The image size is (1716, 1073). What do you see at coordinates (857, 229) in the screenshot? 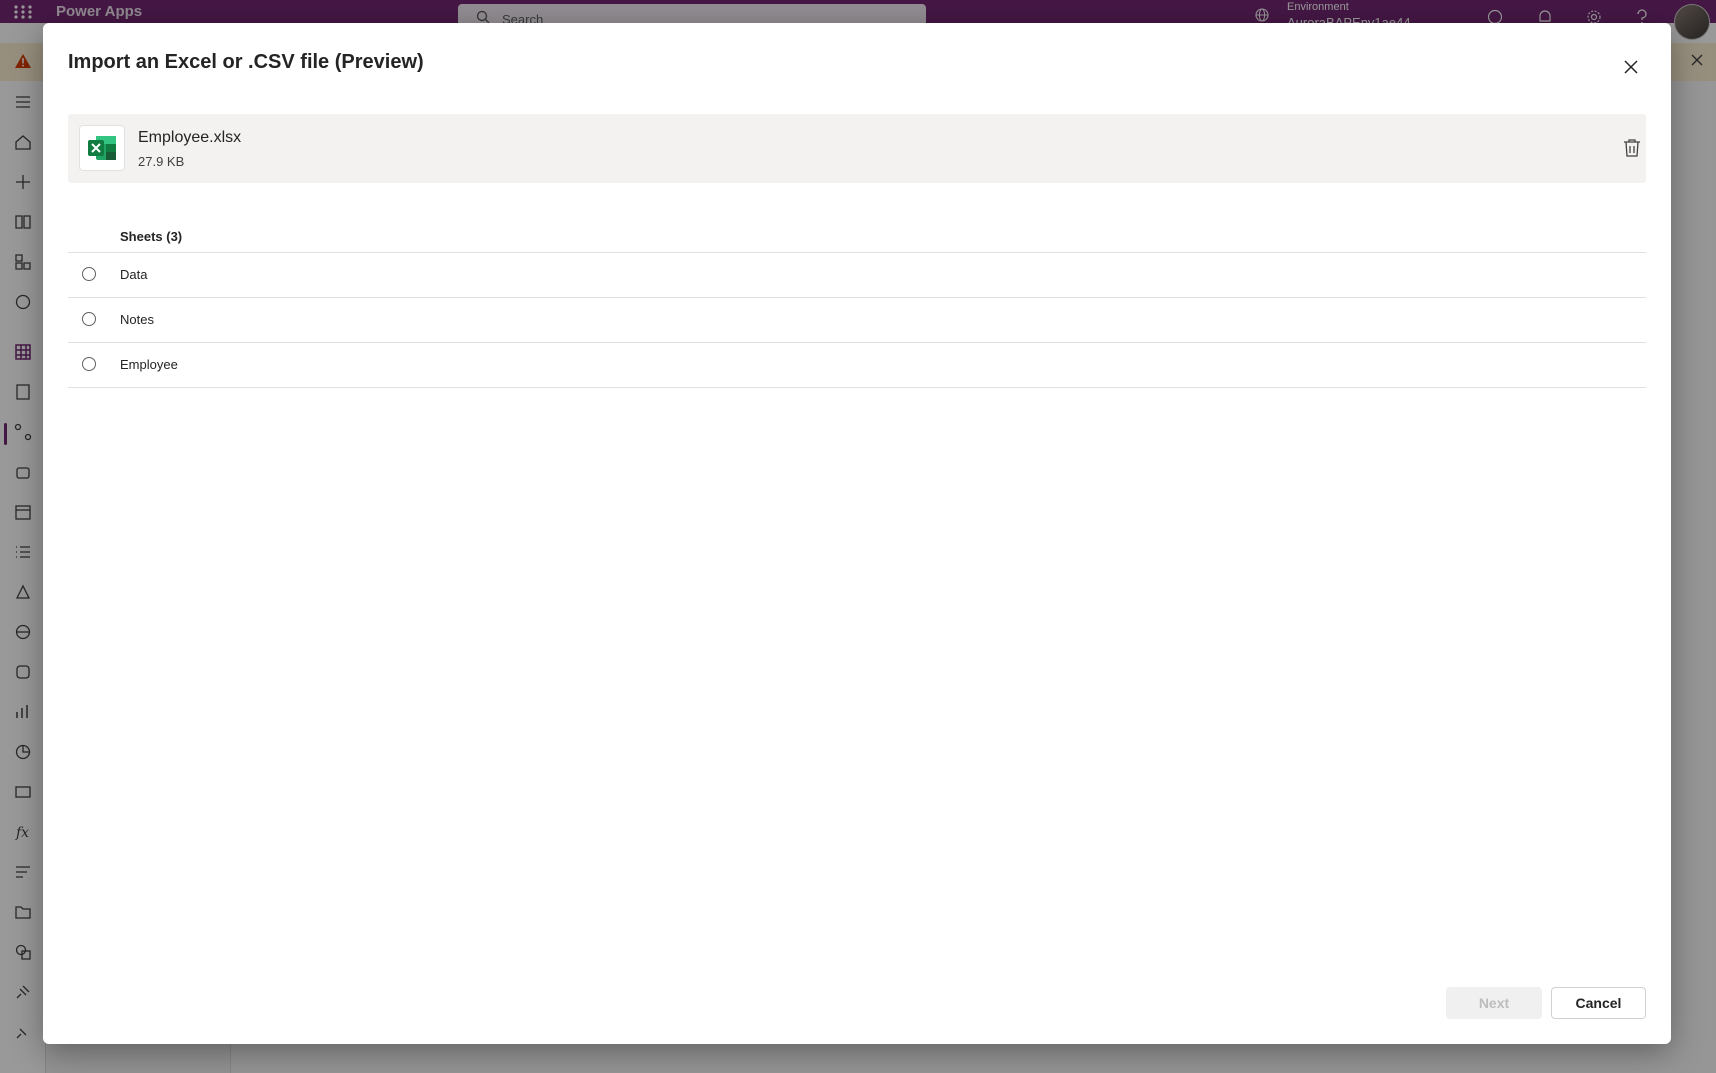
I see `sheets-header: Sheets (3)` at bounding box center [857, 229].